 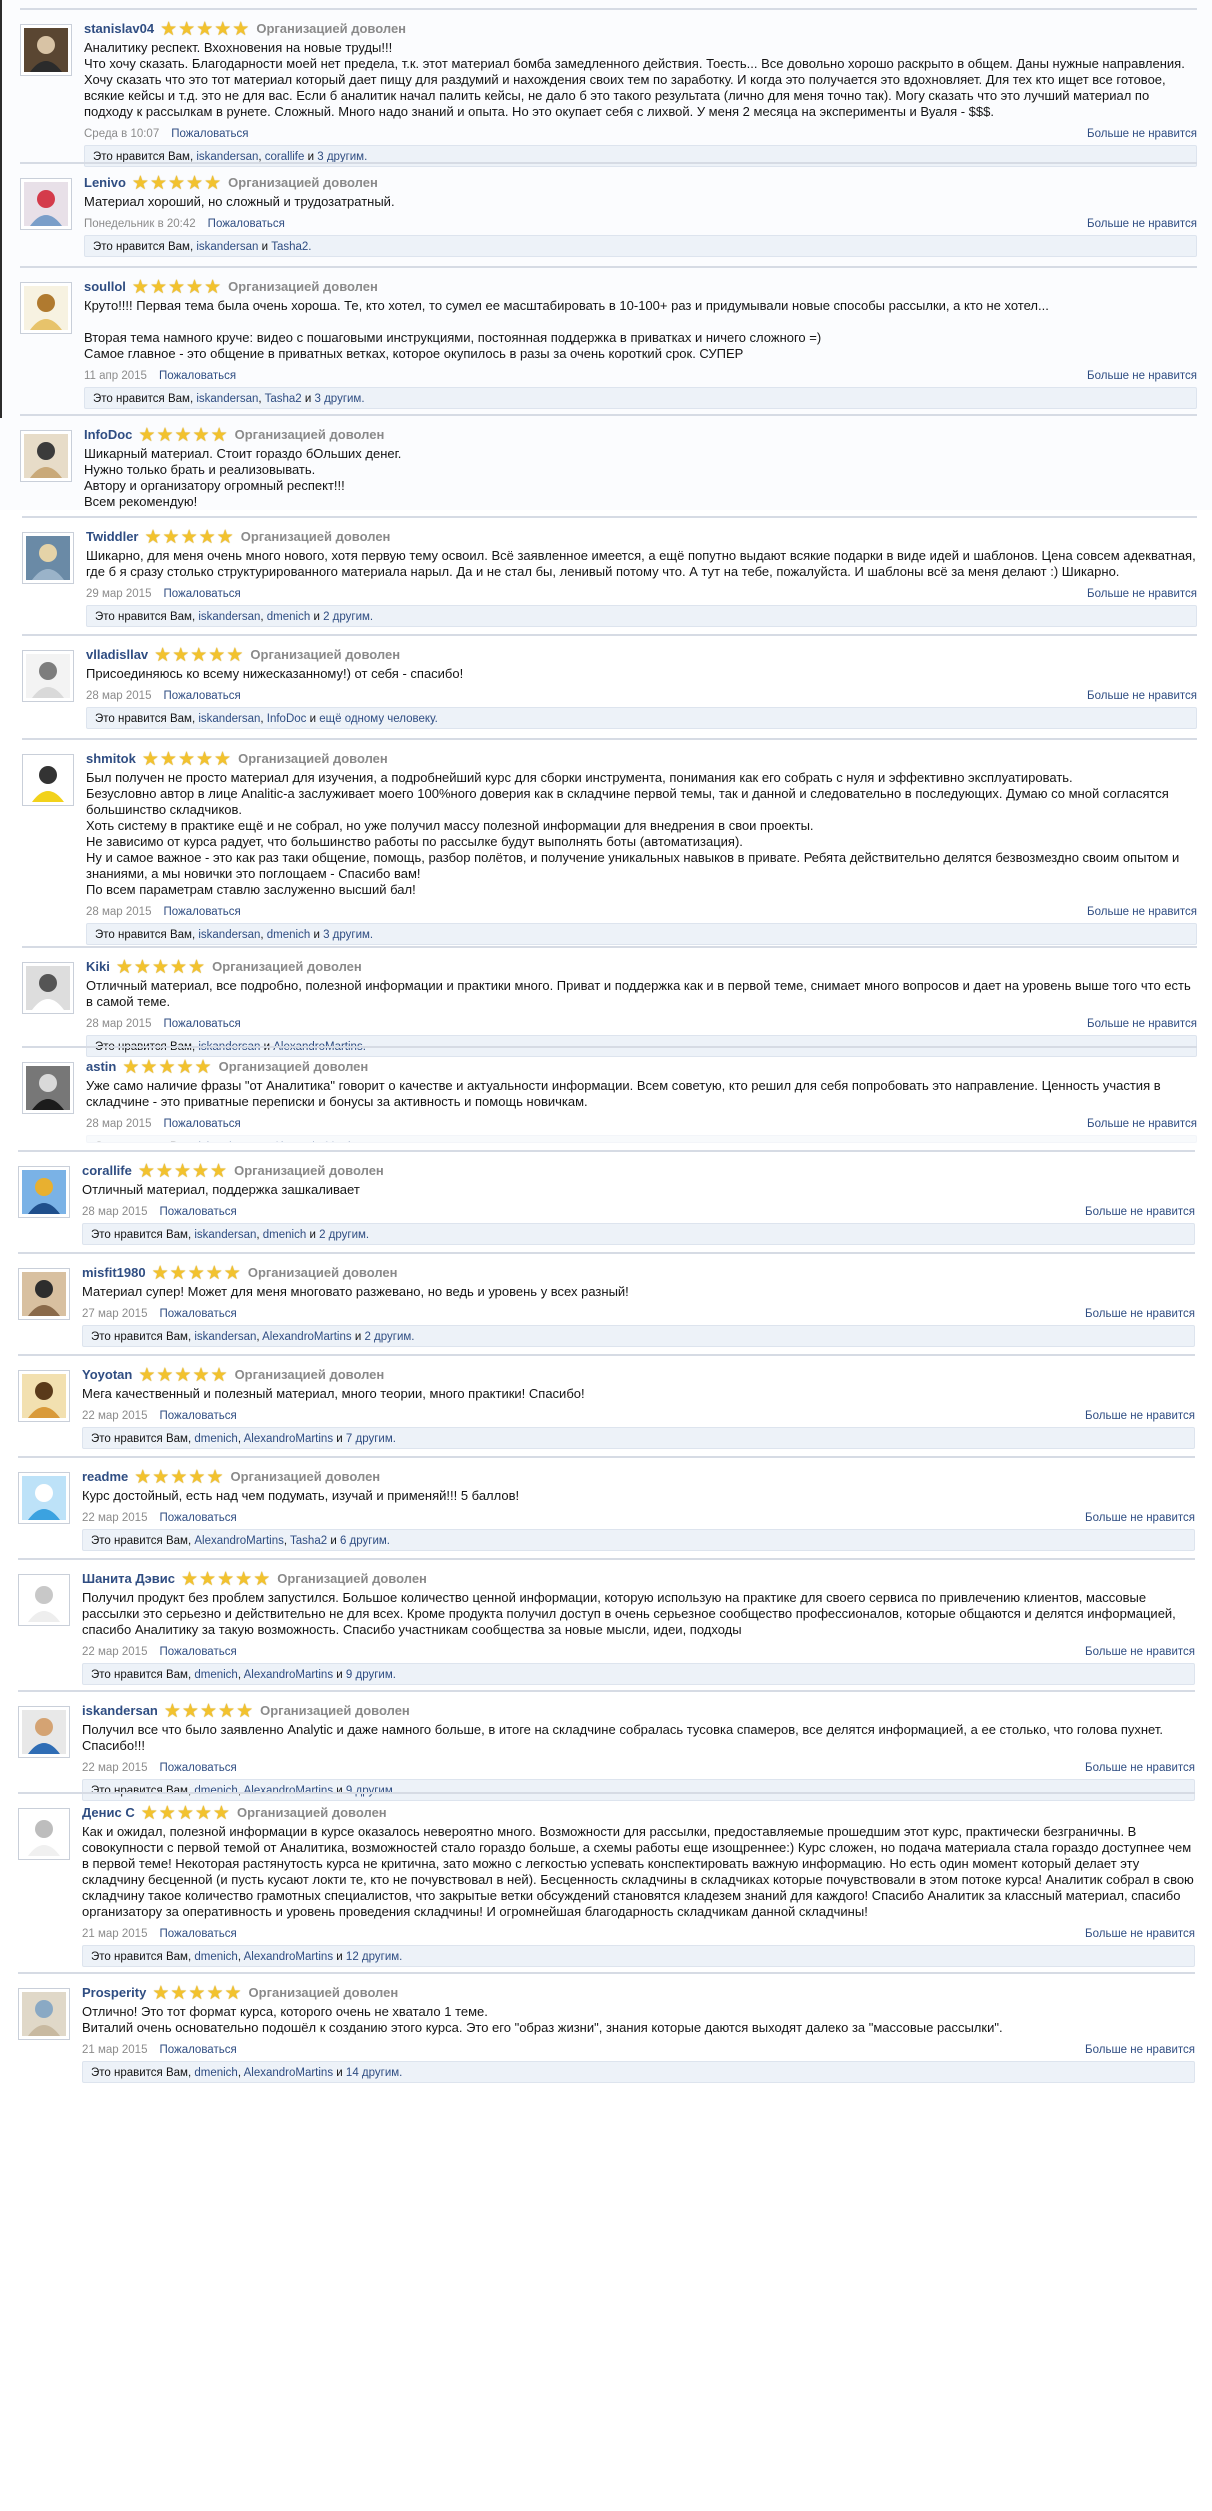 I want to click on username-link: Kiki, so click(x=98, y=966).